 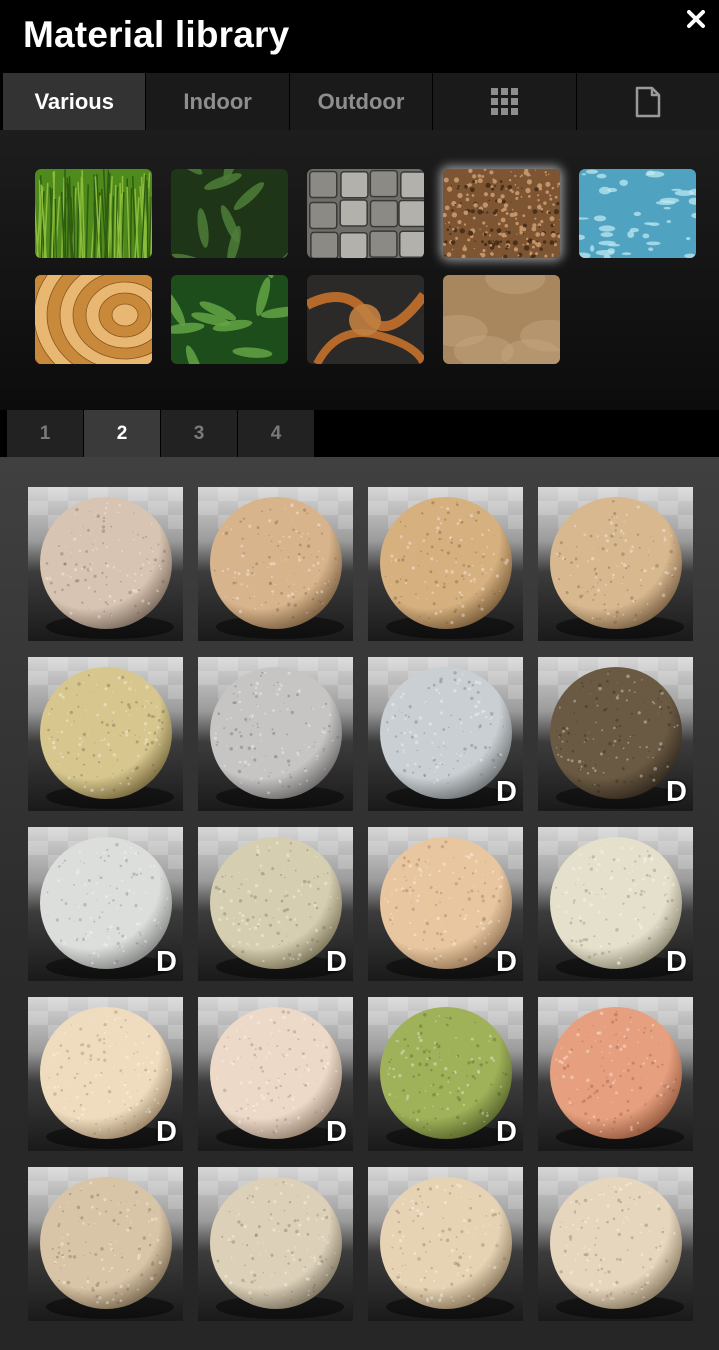 What do you see at coordinates (93, 319) in the screenshot?
I see `material-thumb-wood` at bounding box center [93, 319].